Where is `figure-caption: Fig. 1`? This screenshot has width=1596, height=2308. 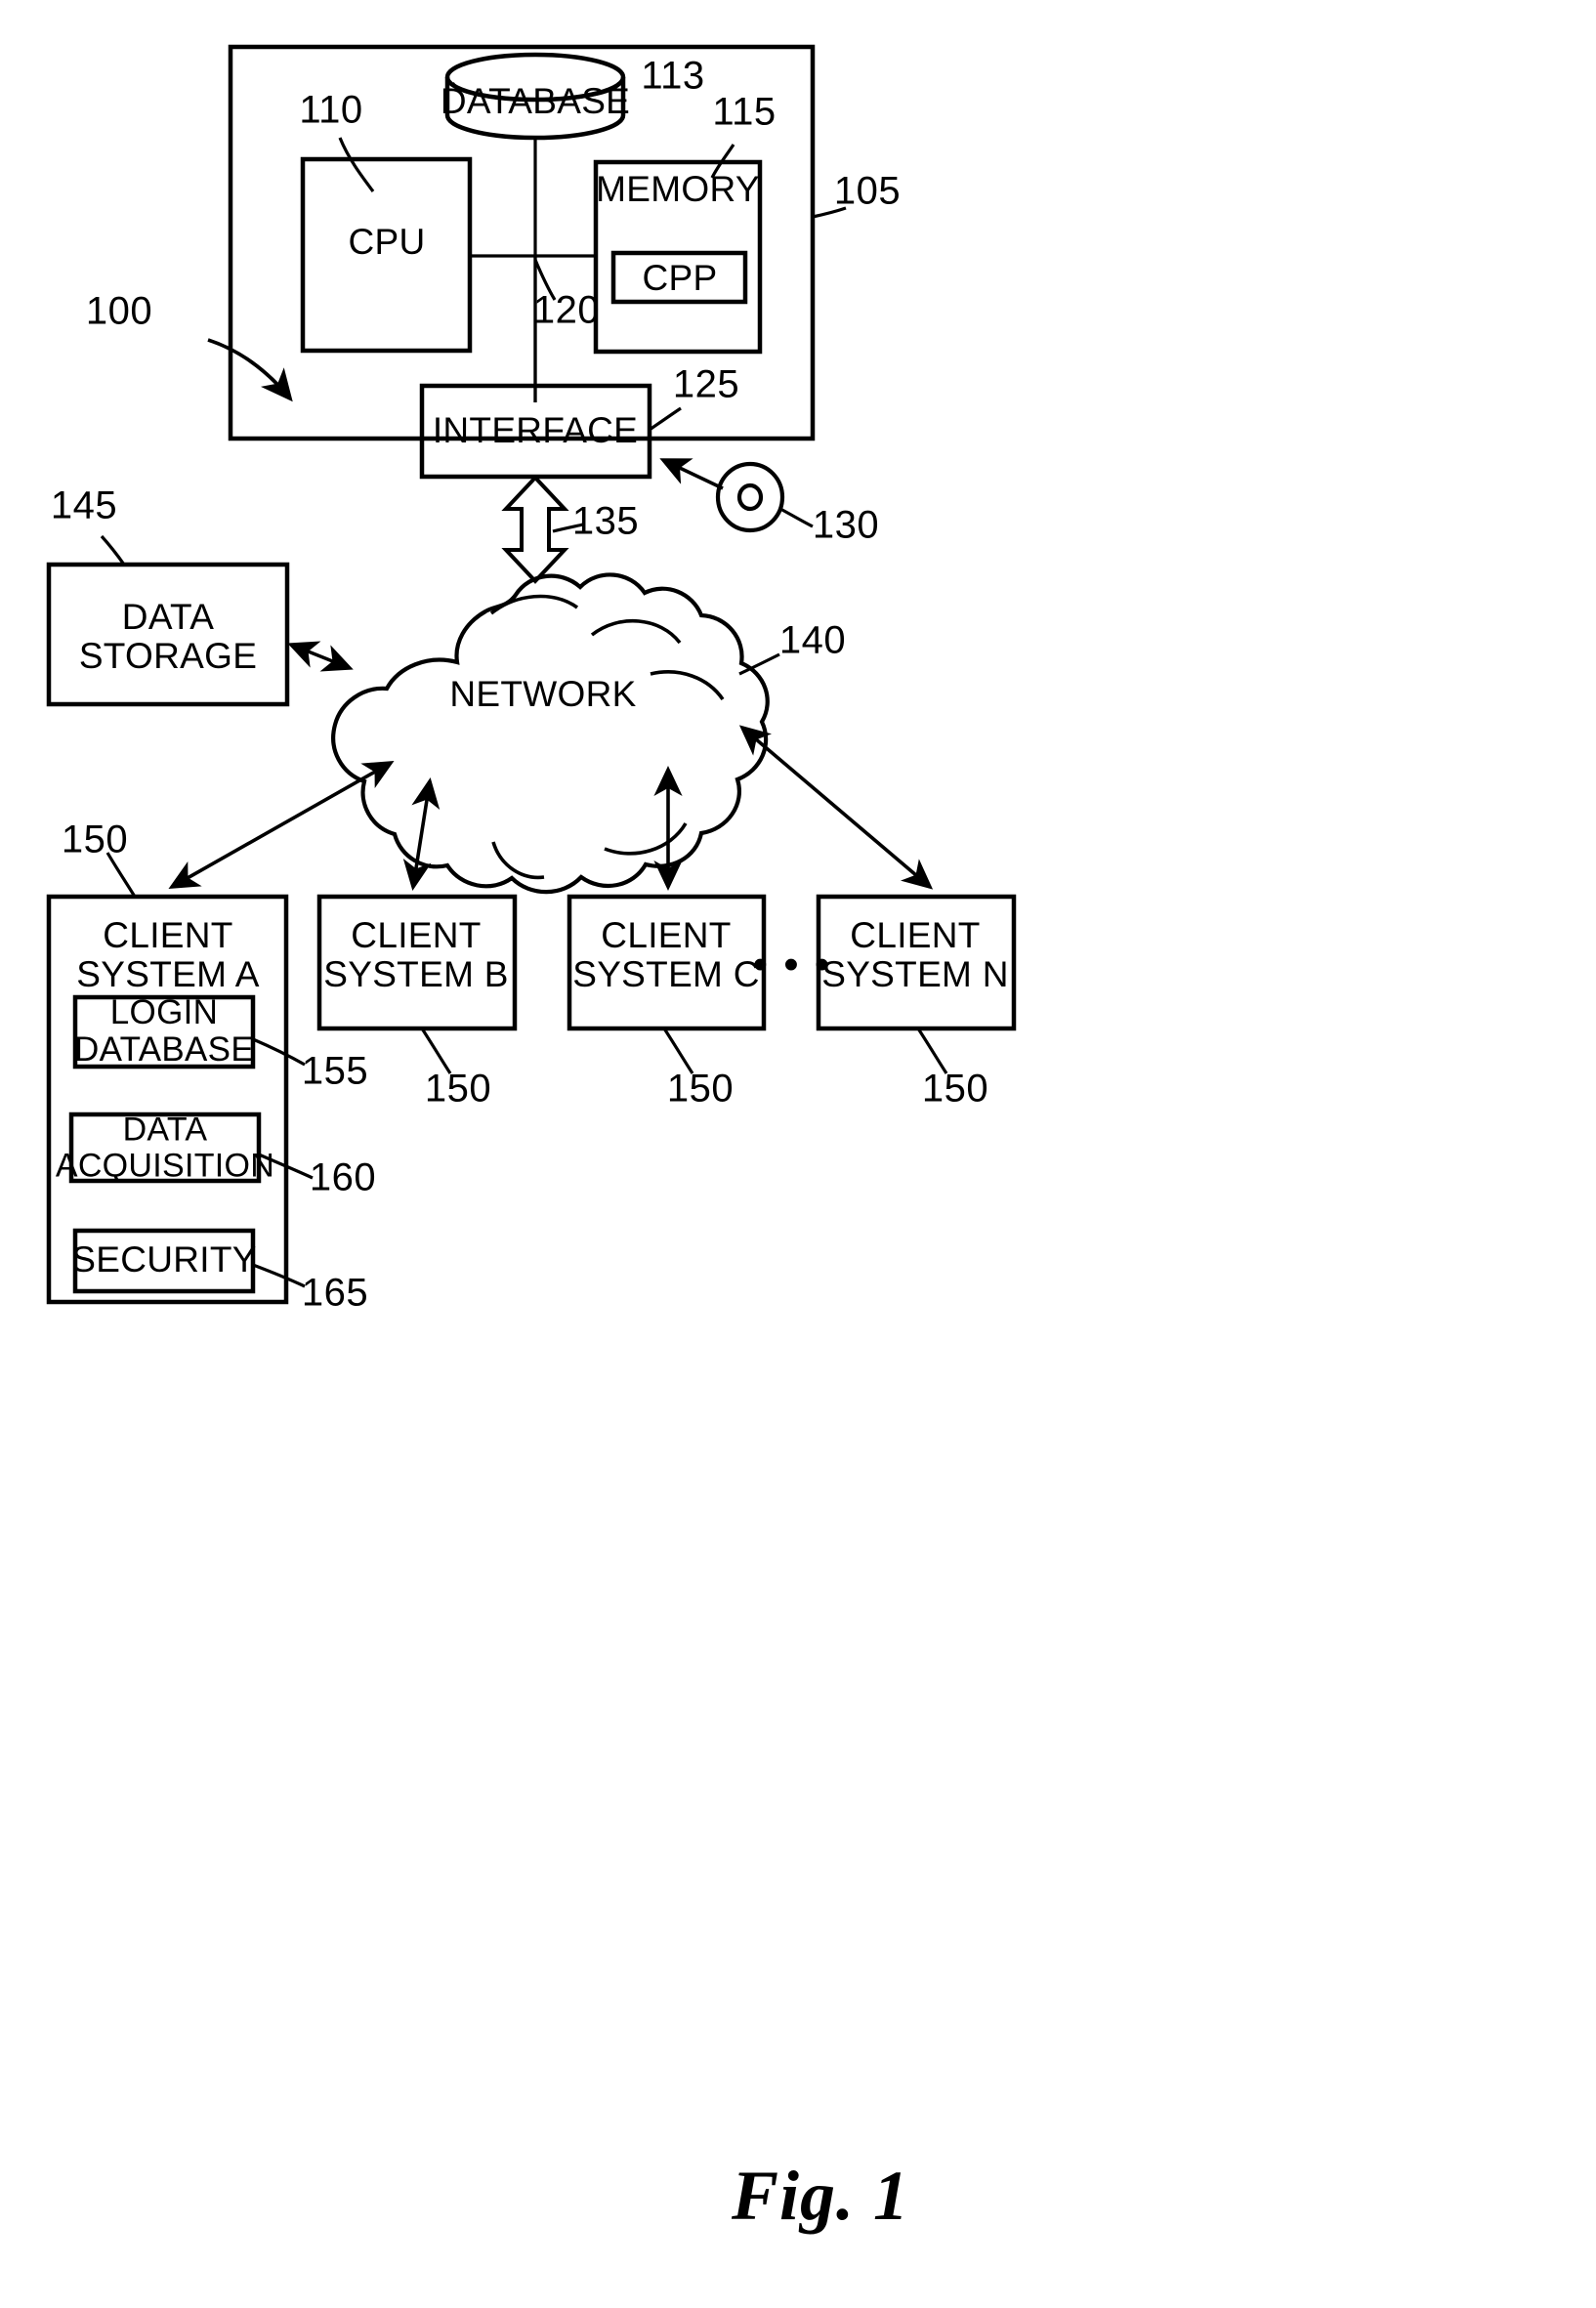 figure-caption: Fig. 1 is located at coordinates (820, 2196).